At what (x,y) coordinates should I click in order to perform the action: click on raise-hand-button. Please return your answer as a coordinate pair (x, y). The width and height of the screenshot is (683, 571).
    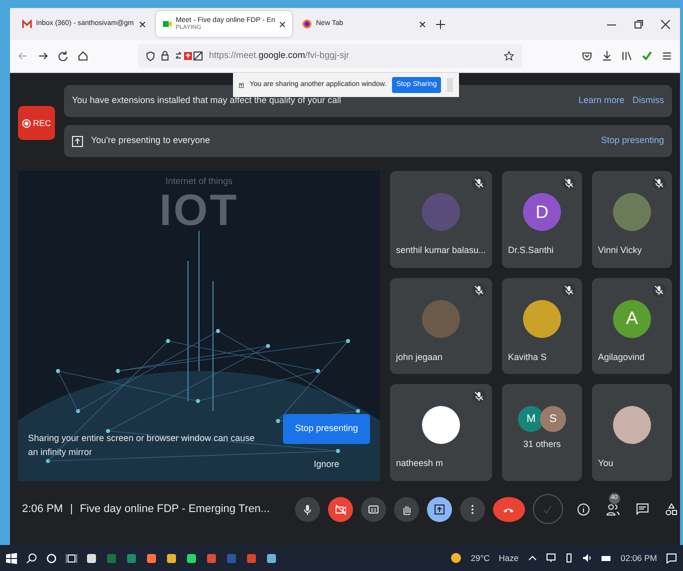
    Looking at the image, I should click on (406, 509).